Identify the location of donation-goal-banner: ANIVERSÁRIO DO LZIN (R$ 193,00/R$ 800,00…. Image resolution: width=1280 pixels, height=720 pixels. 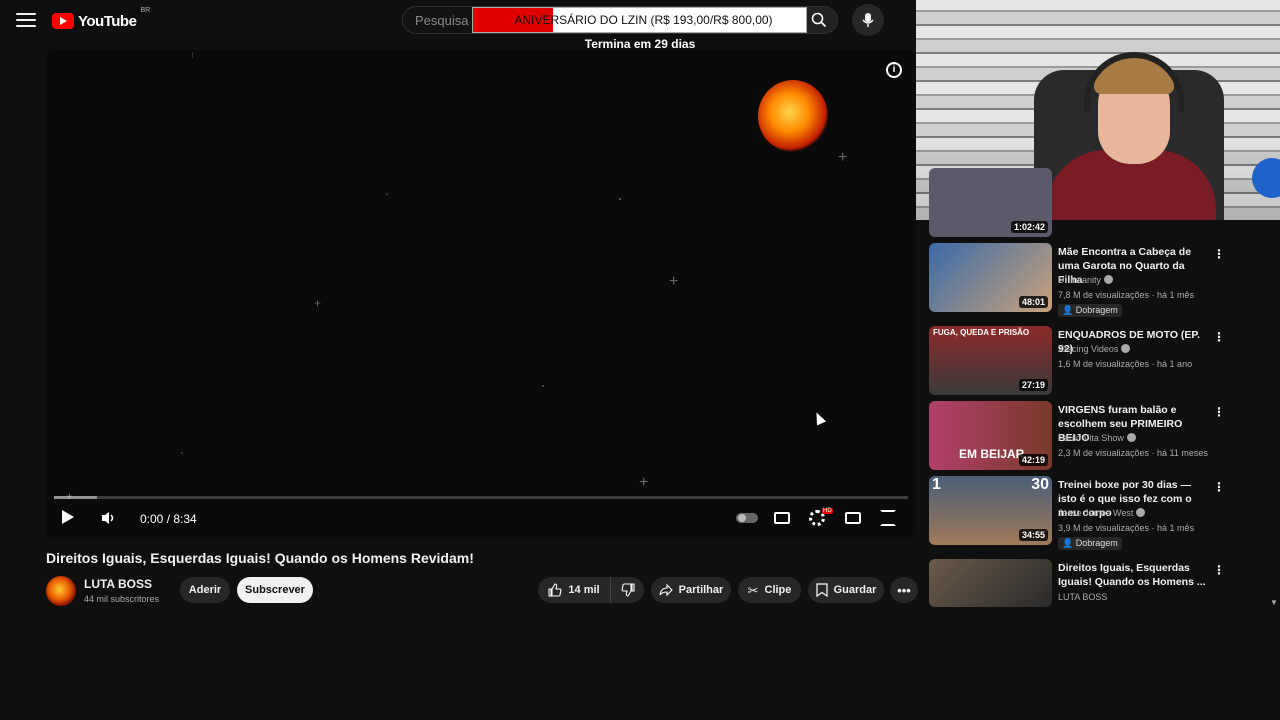
(639, 20).